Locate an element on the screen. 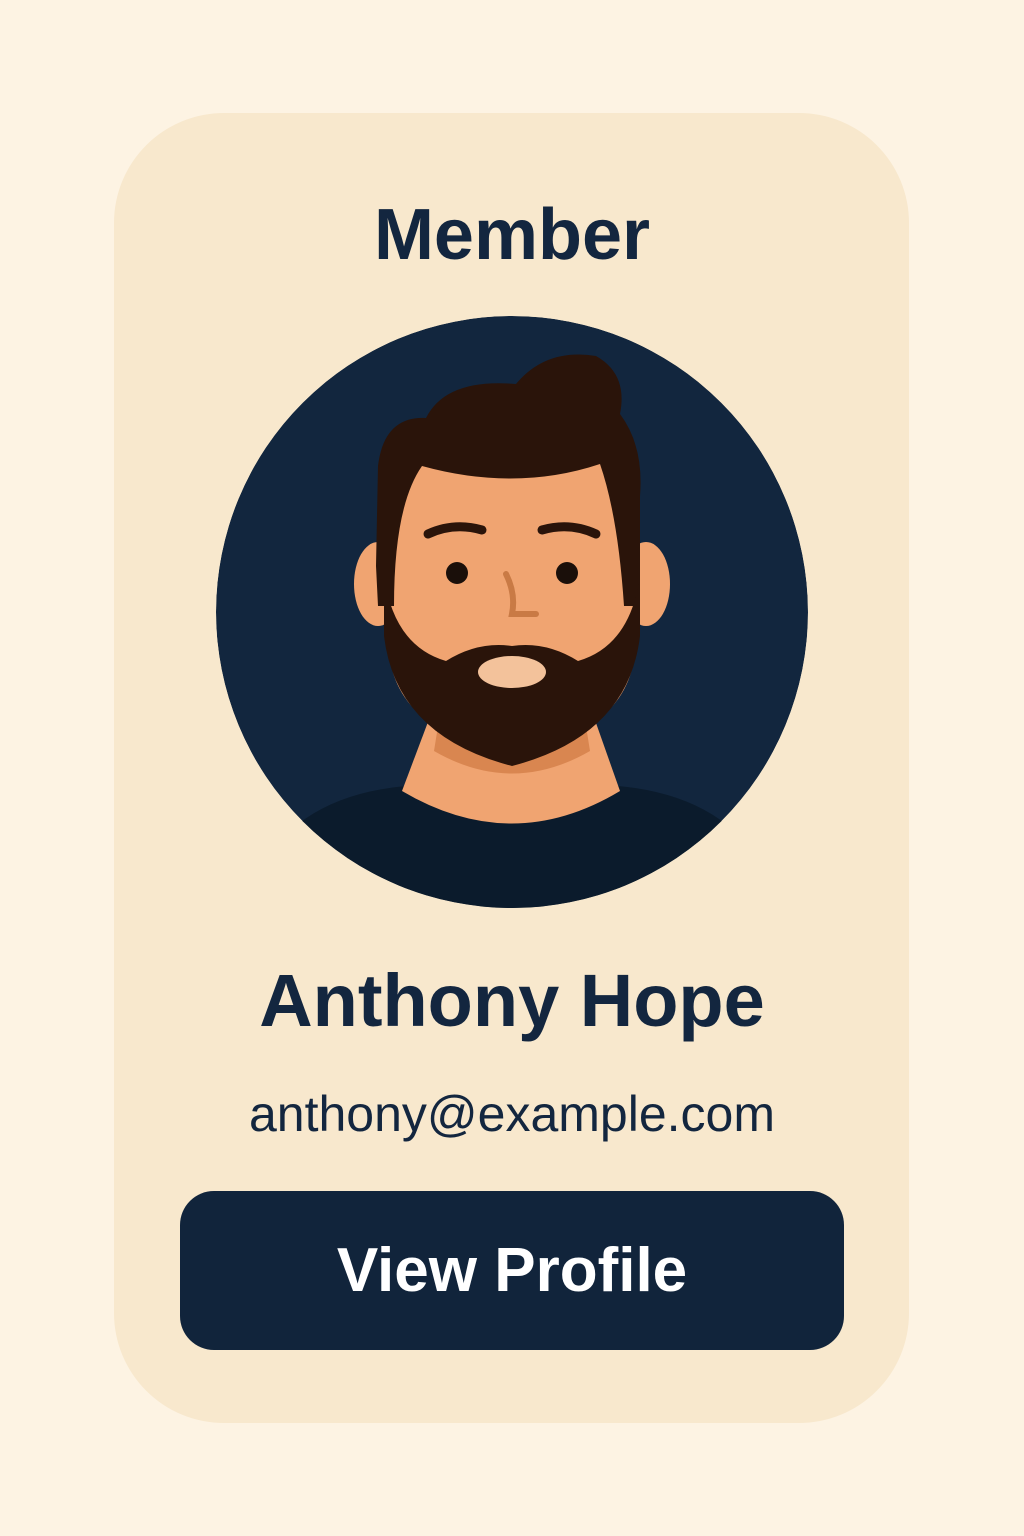 Image resolution: width=1024 pixels, height=1536 pixels. member-email: anthony@example.com is located at coordinates (512, 1114).